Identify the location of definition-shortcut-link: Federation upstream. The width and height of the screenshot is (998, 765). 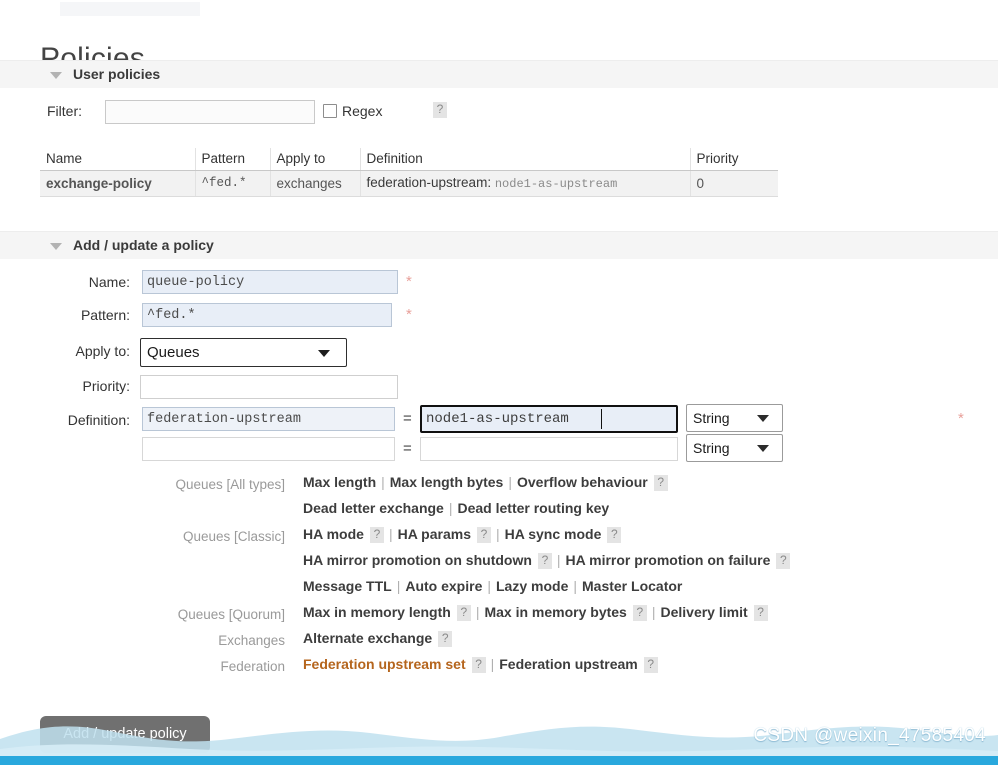
(568, 664).